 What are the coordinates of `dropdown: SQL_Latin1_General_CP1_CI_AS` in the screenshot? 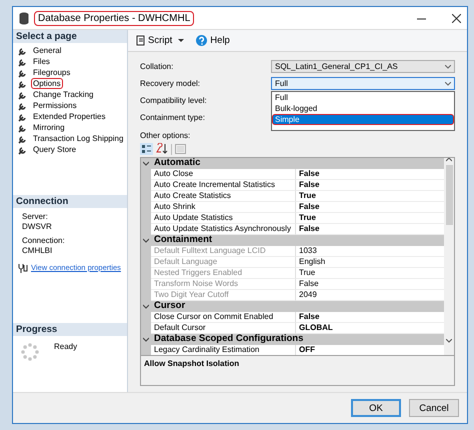 It's located at (363, 67).